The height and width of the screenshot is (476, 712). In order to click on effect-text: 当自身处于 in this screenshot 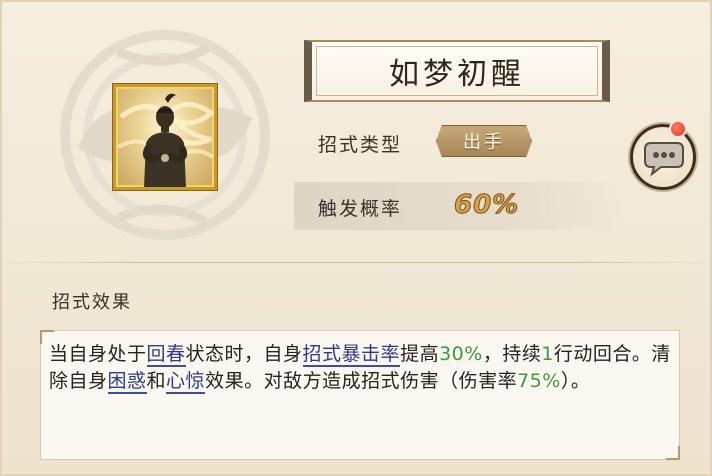, I will do `click(98, 354)`.